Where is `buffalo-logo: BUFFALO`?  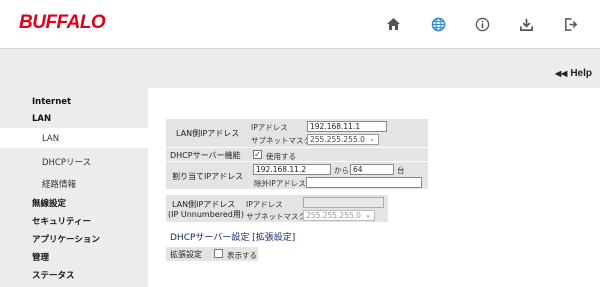
buffalo-logo: BUFFALO is located at coordinates (62, 22).